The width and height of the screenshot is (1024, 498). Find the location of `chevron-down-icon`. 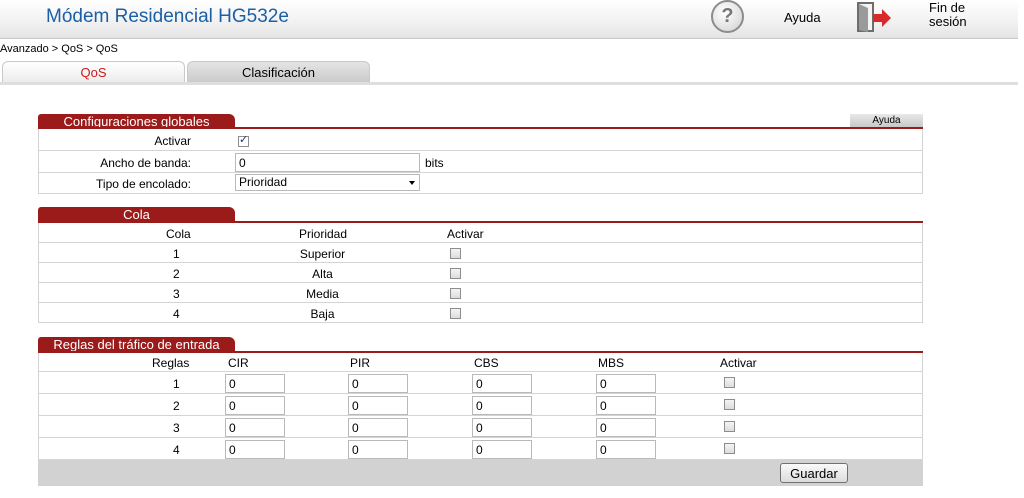

chevron-down-icon is located at coordinates (412, 183).